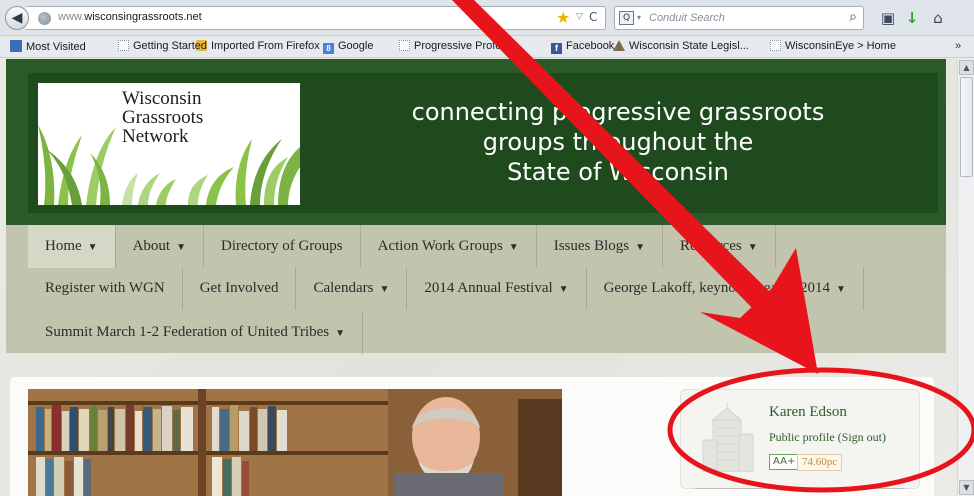  What do you see at coordinates (563, 17) in the screenshot?
I see `bookmark-star-icon: ★` at bounding box center [563, 17].